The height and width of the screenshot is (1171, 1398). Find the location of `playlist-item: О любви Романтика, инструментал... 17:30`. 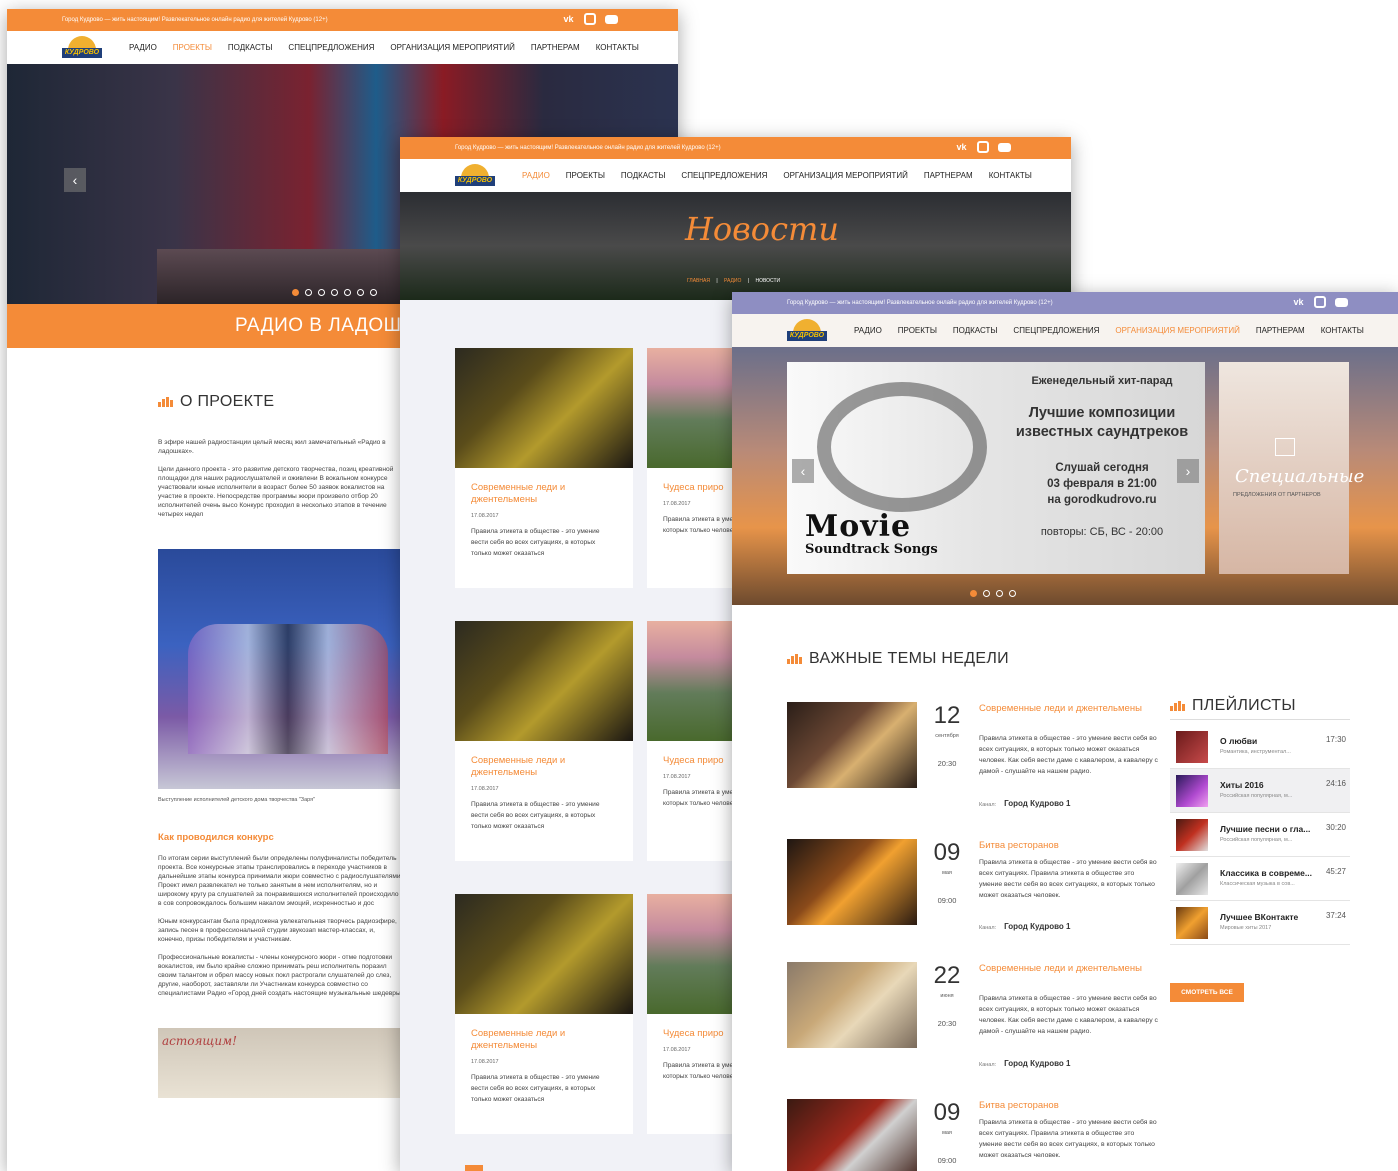

playlist-item: О любви Романтика, инструментал... 17:30 is located at coordinates (1260, 747).